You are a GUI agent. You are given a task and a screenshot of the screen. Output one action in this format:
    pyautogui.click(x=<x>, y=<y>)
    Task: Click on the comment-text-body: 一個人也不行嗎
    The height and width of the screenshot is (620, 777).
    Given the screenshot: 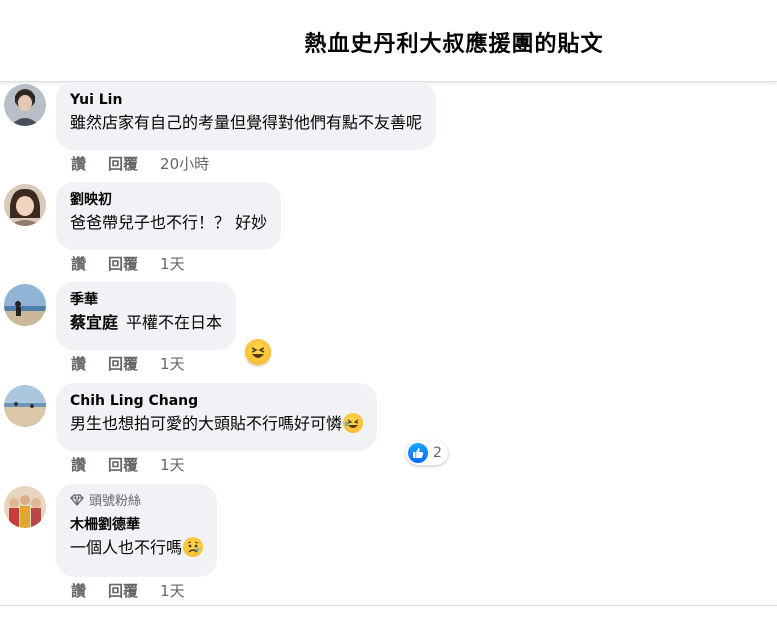 What is the action you would take?
    pyautogui.click(x=126, y=547)
    